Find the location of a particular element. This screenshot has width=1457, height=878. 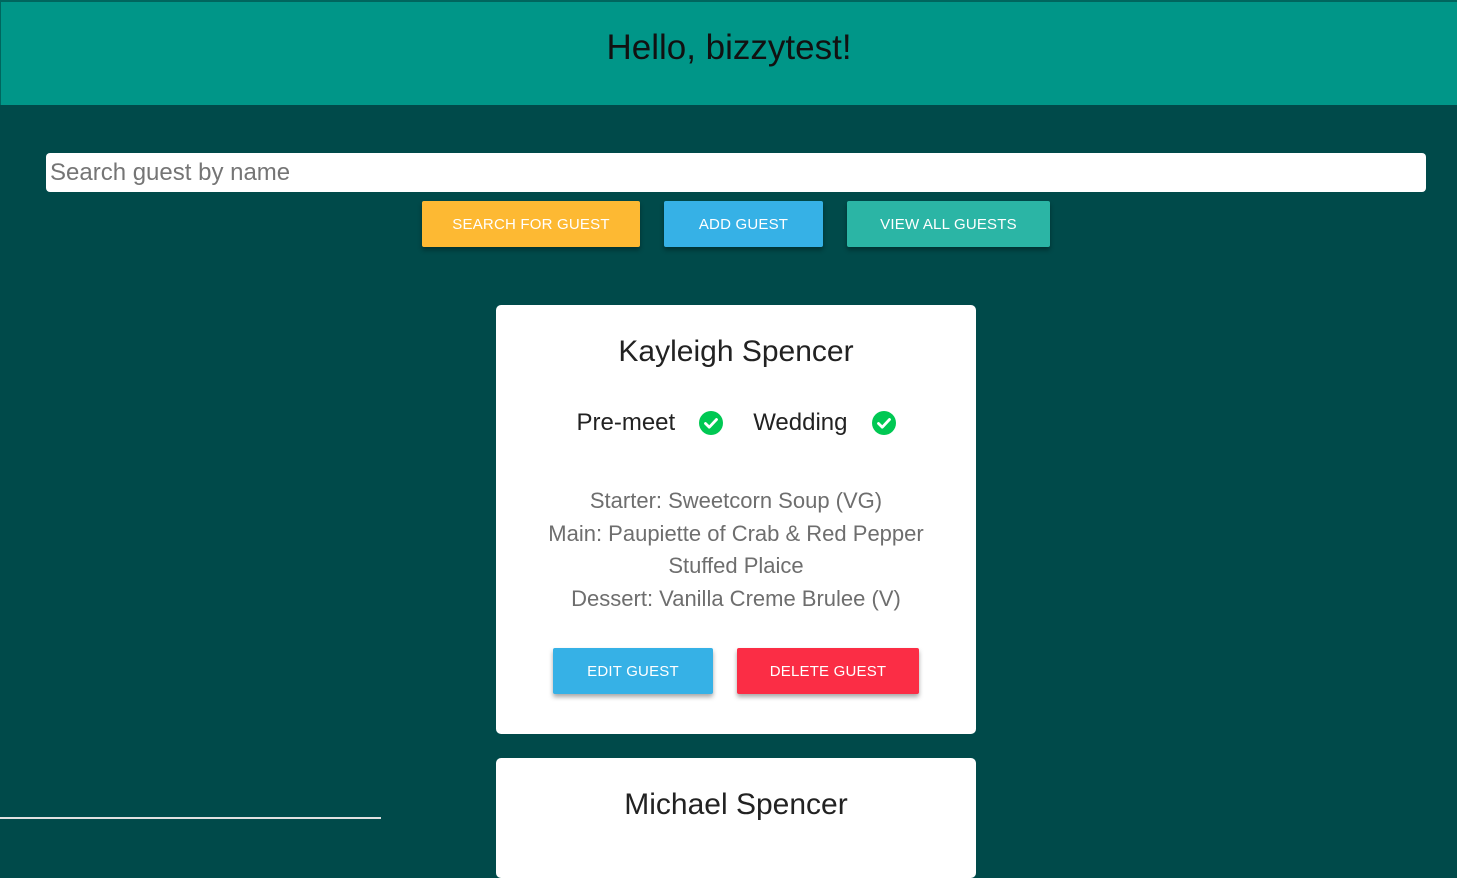

view-all-guests-button: View all guests is located at coordinates (948, 224).